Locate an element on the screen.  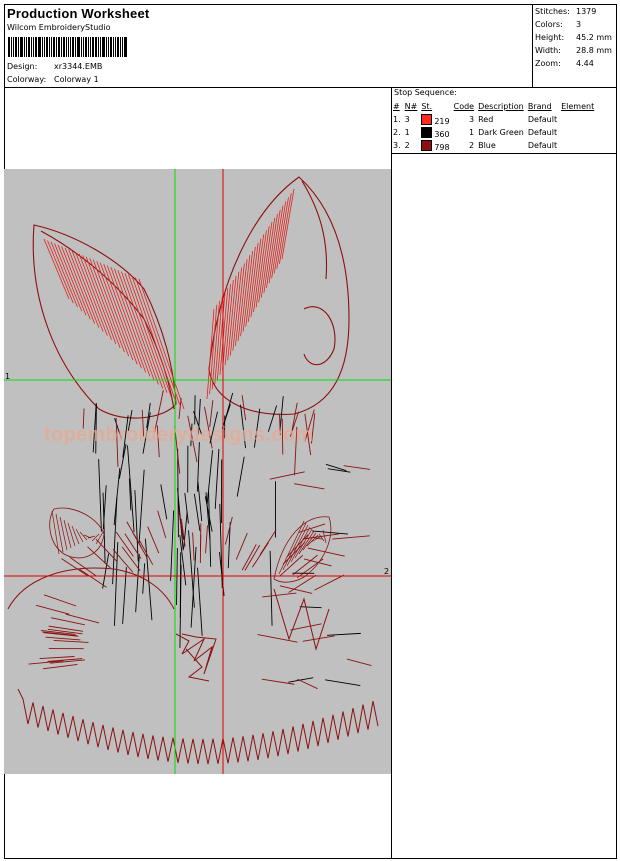
stop-sequence-title: Stop Sequence: is located at coordinates (425, 92).